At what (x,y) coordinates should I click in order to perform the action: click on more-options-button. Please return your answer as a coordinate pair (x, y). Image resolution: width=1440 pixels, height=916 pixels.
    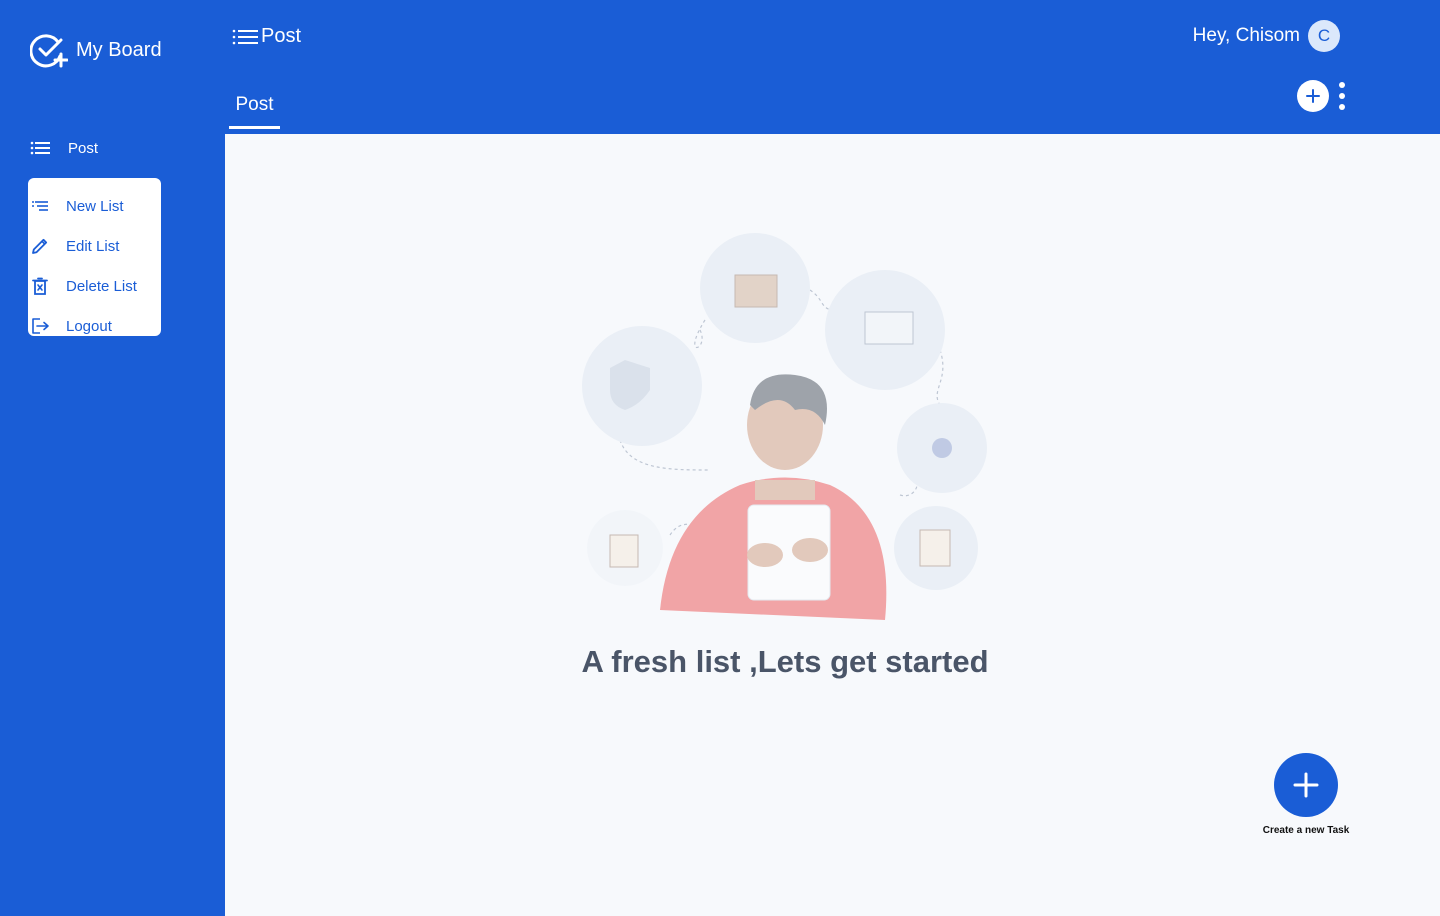
    Looking at the image, I should click on (1342, 96).